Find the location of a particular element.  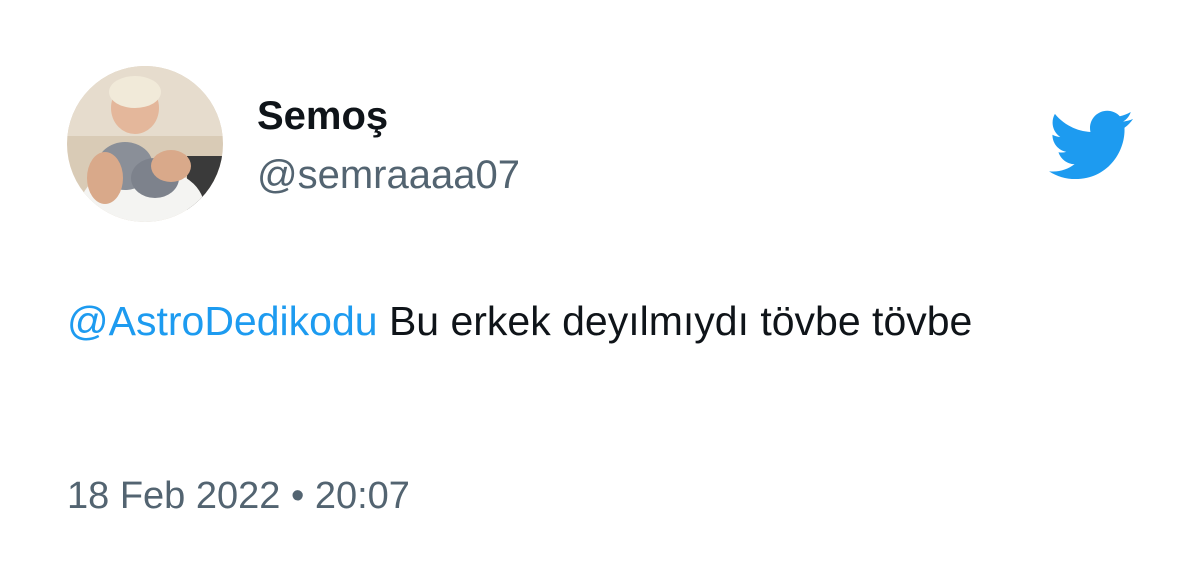

avatar is located at coordinates (145, 144).